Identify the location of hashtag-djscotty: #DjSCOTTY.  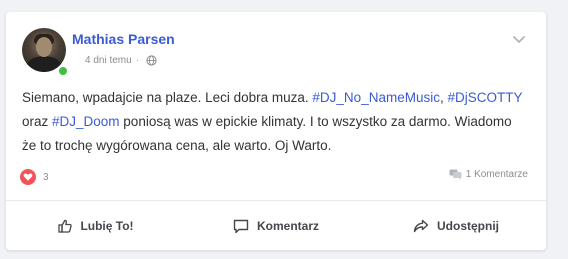
(484, 97).